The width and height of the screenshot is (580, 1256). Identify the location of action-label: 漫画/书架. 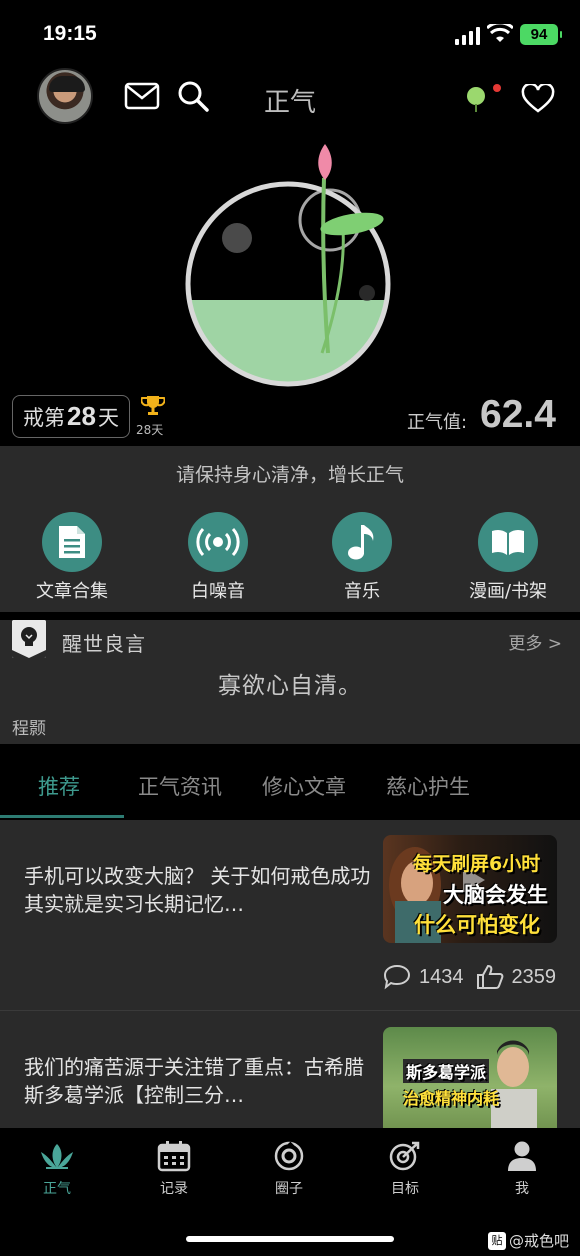
(508, 591).